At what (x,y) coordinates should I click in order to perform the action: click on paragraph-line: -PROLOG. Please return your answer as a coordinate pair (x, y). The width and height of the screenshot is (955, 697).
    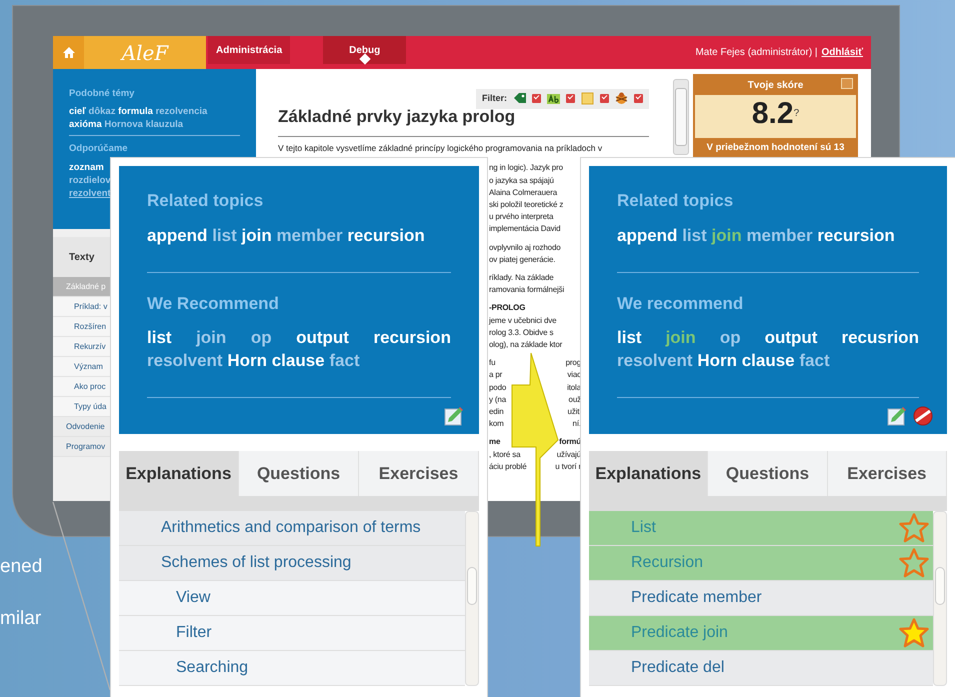
    Looking at the image, I should click on (507, 308).